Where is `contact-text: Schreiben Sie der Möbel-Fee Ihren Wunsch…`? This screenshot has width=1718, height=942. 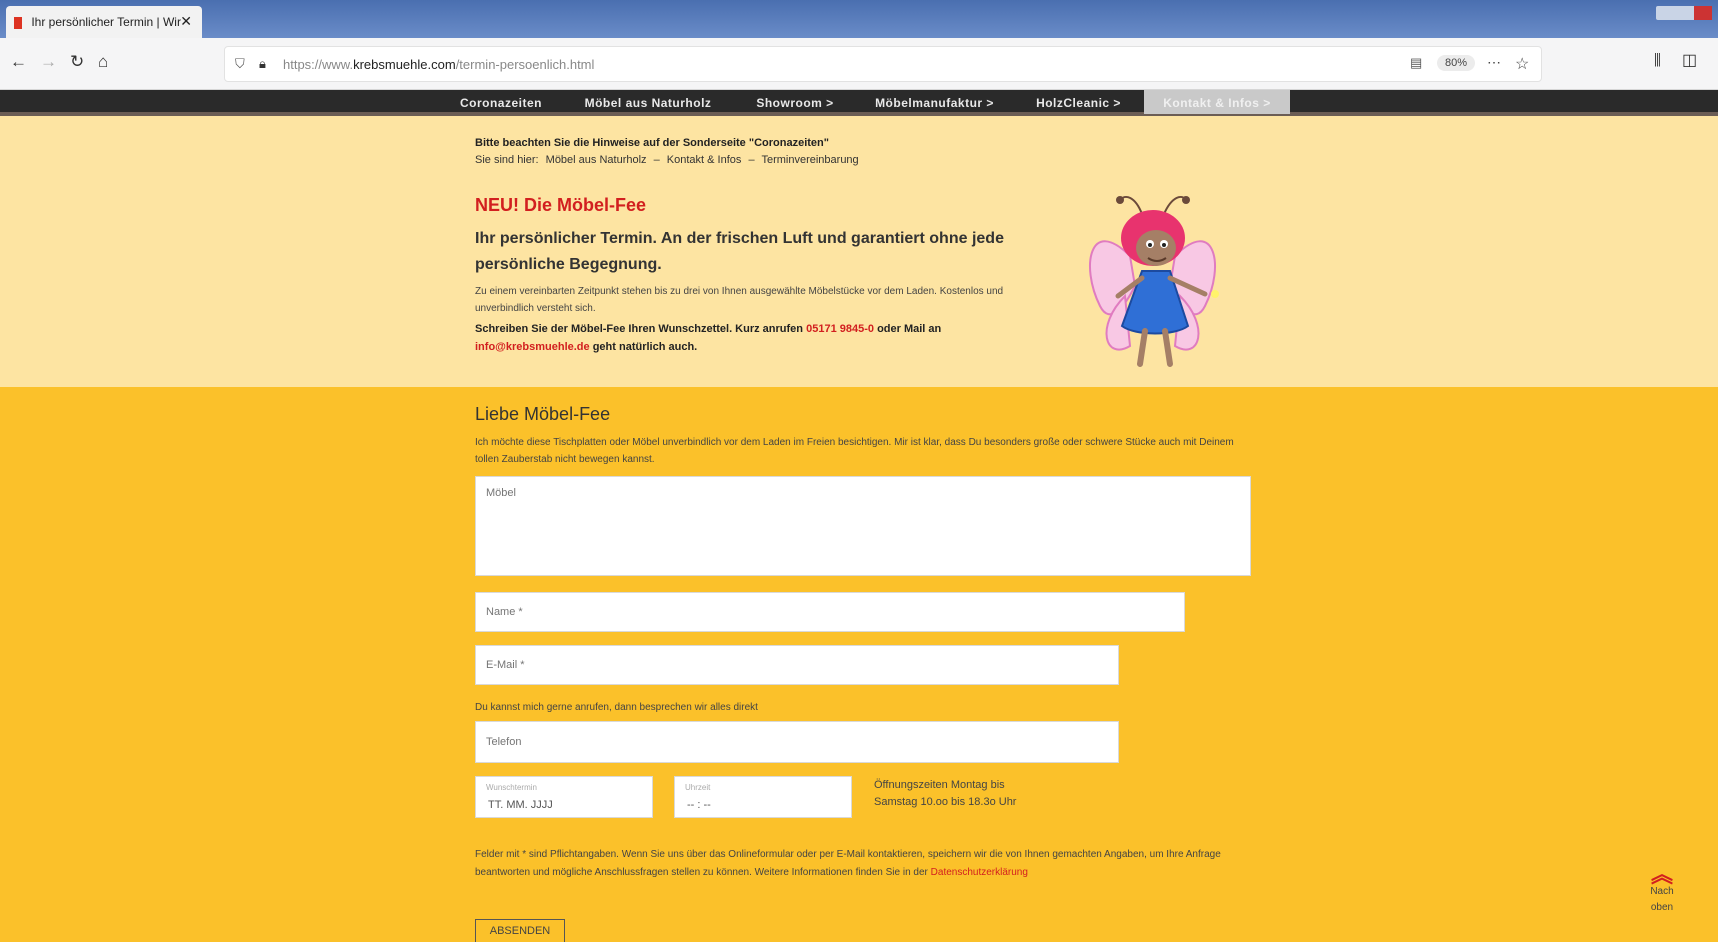
contact-text: Schreiben Sie der Möbel-Fee Ihren Wunsch… is located at coordinates (708, 338).